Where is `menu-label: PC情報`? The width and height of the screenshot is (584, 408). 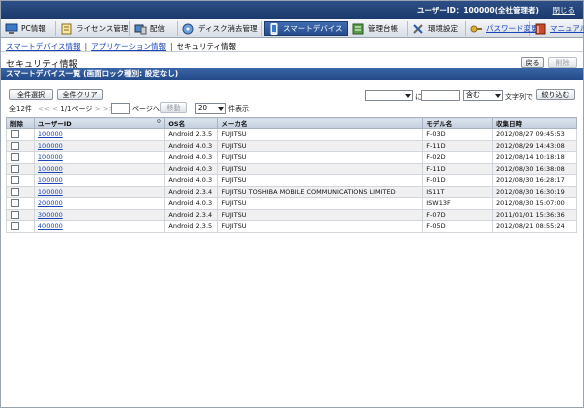
menu-label: PC情報 is located at coordinates (33, 28).